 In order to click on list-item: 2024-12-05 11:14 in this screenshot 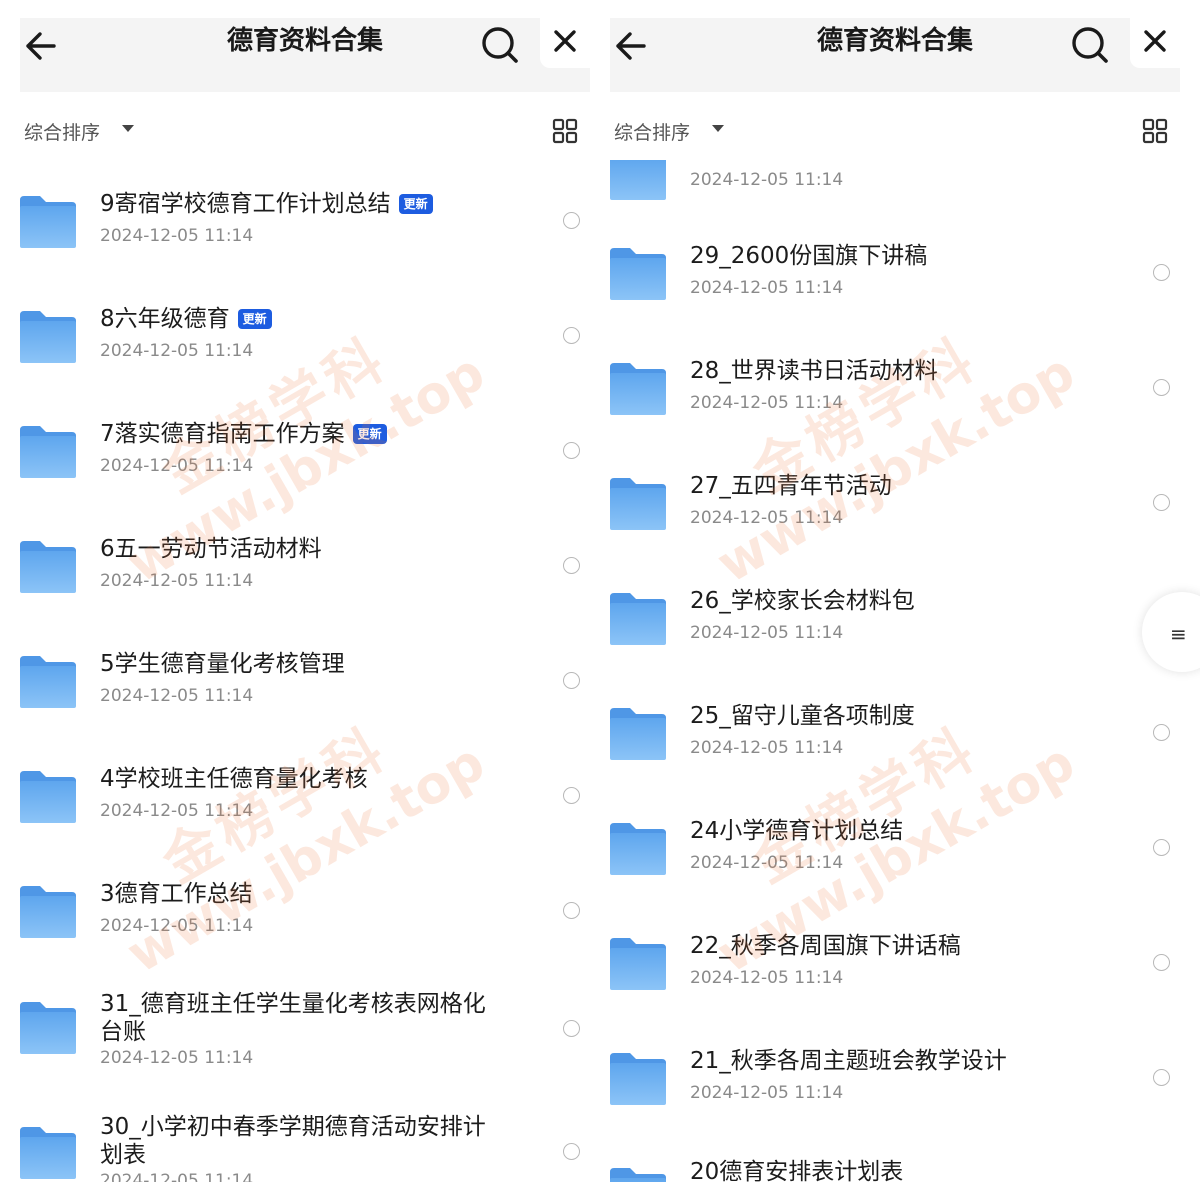, I will do `click(885, 180)`.